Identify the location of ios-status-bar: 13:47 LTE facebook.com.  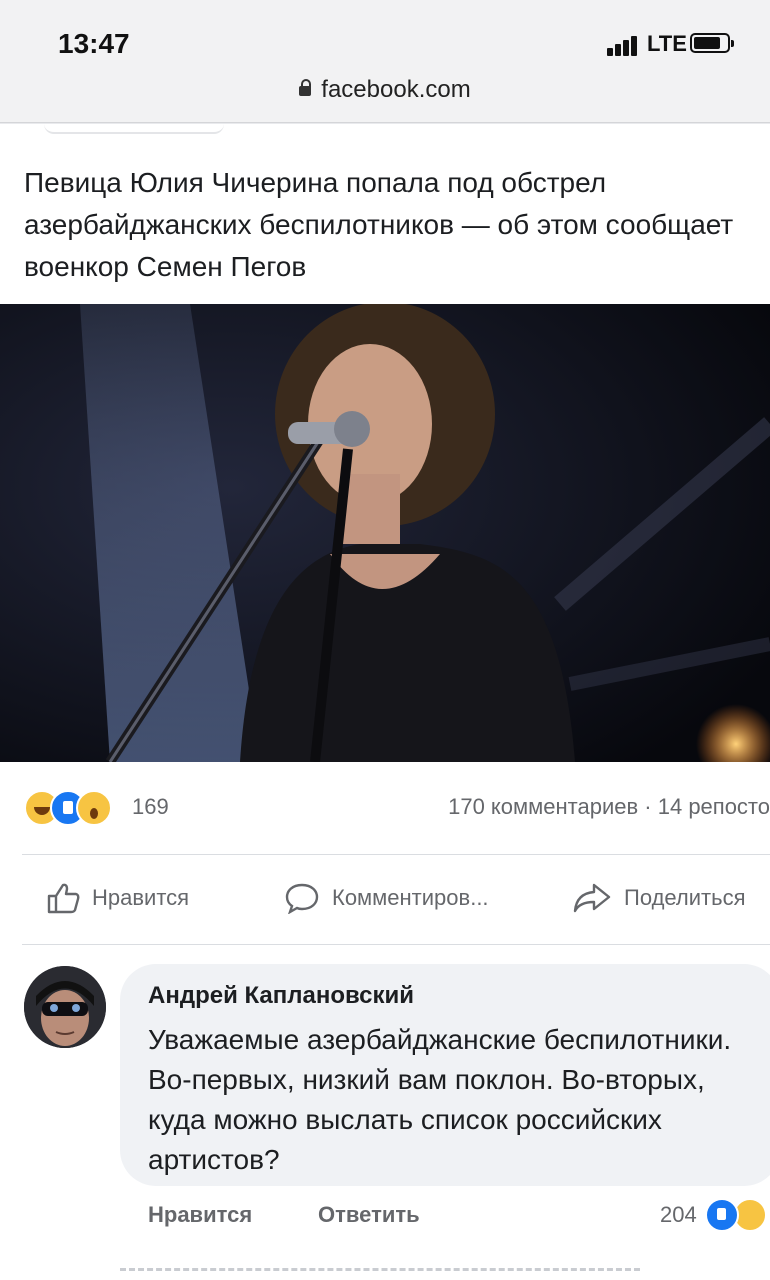
(385, 61).